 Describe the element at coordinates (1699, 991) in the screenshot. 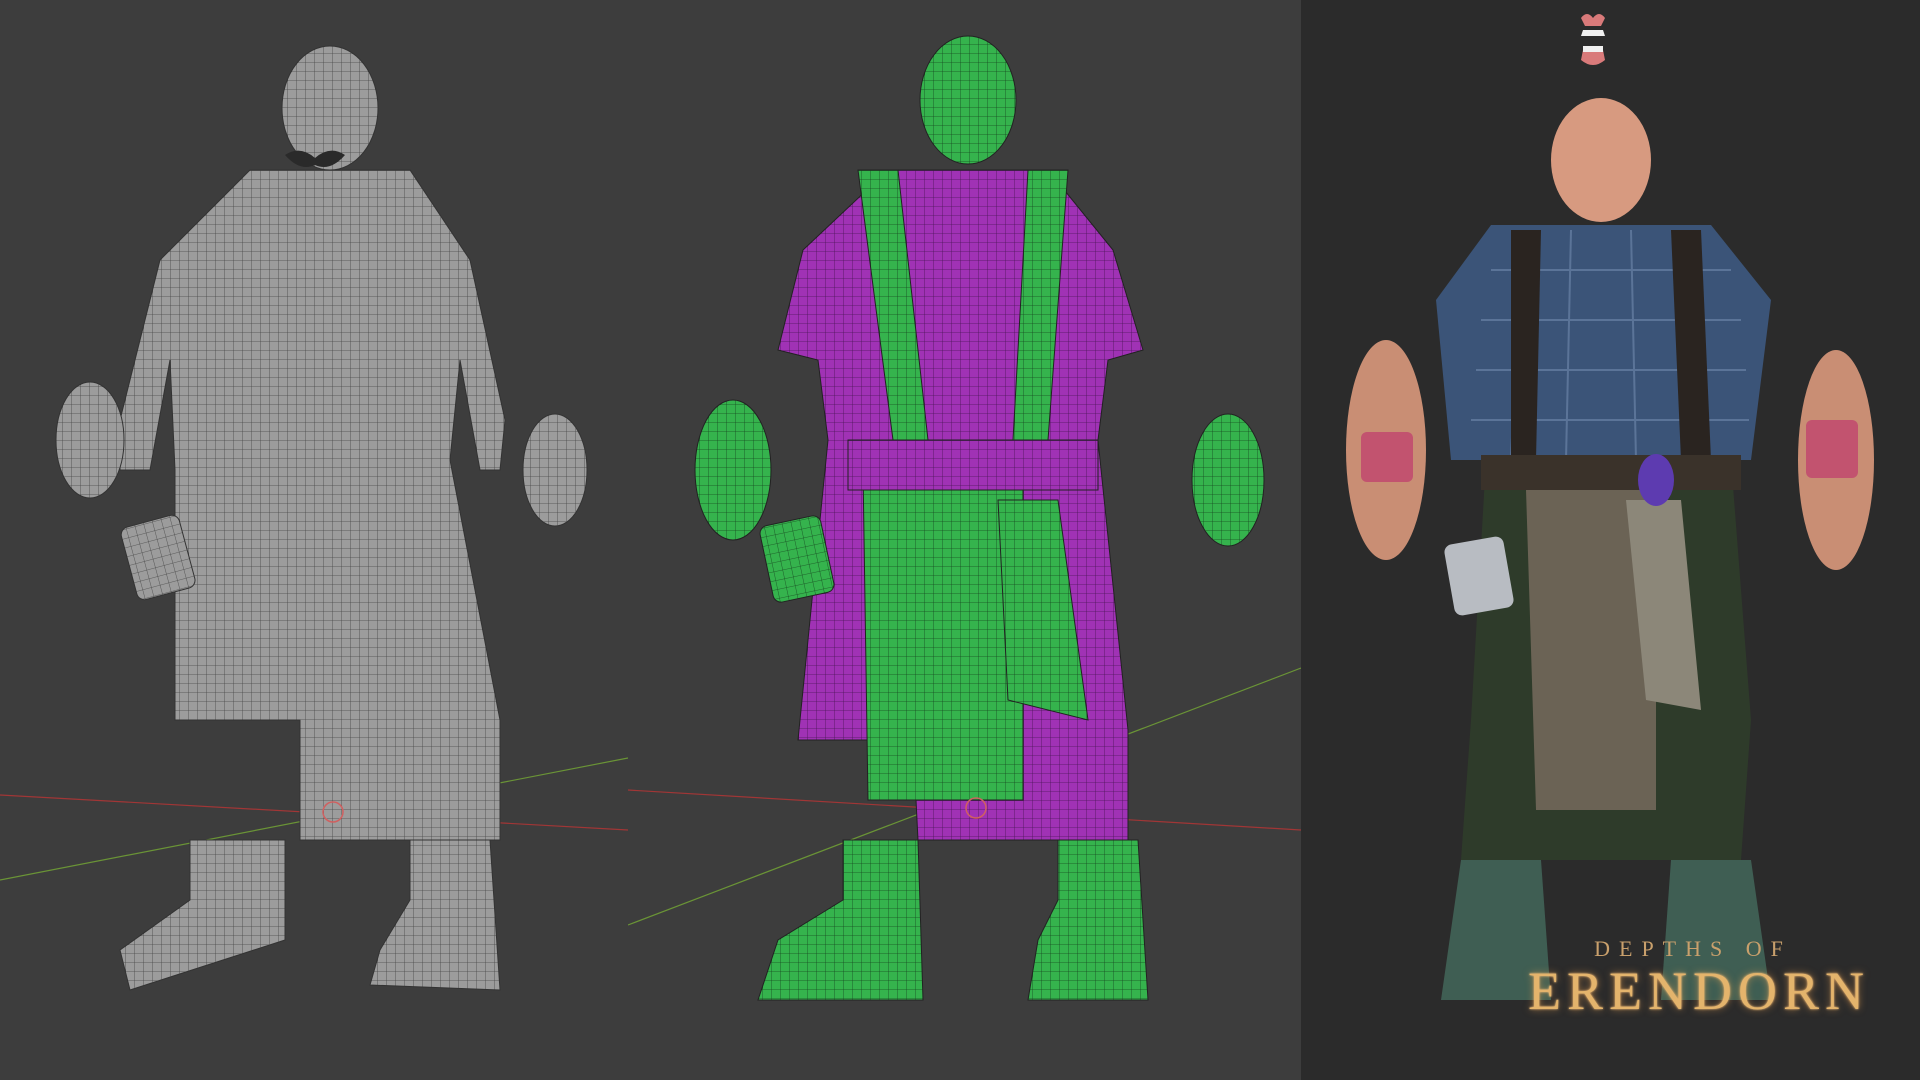

I see `logo-title: ERENDORN` at that location.